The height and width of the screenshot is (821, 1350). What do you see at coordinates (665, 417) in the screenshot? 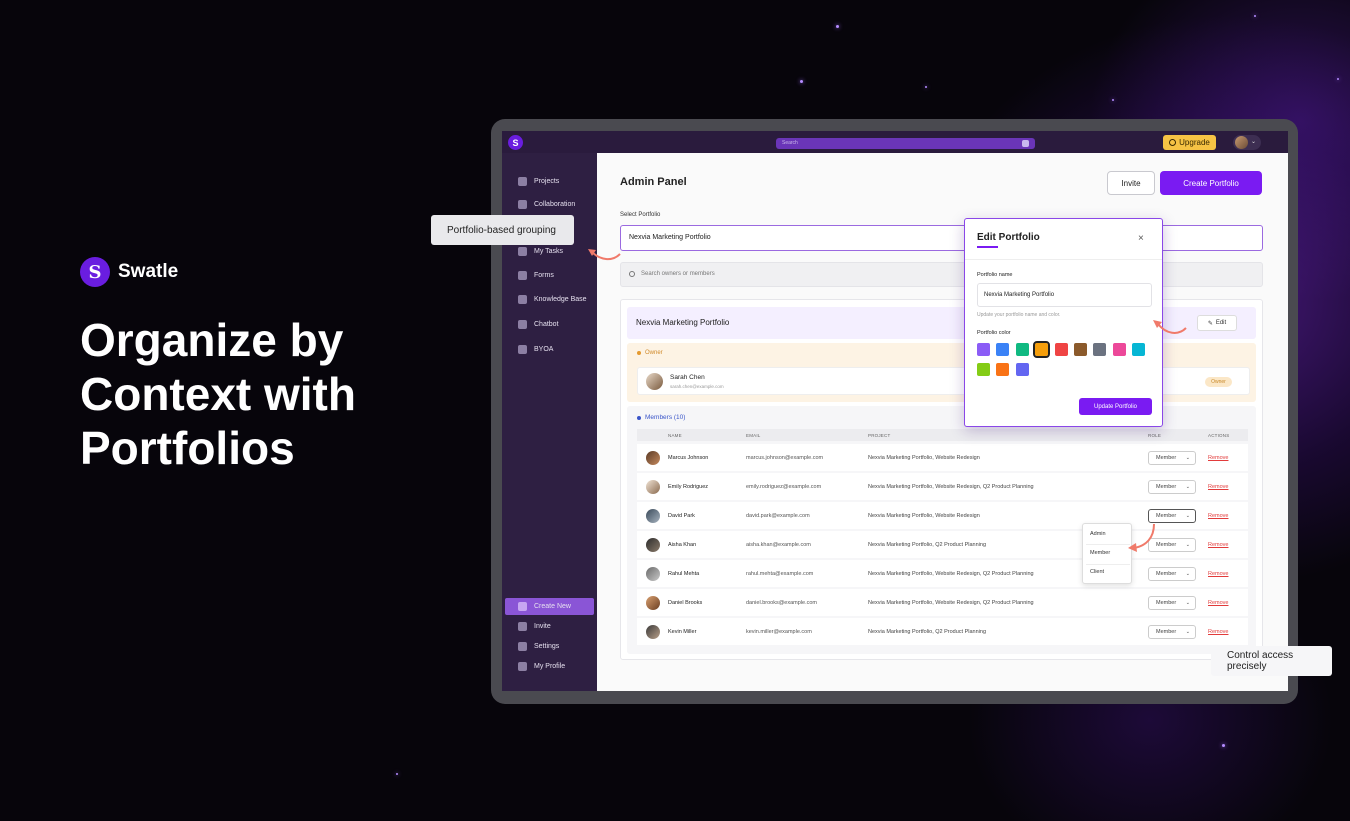
I see `members-label-text: Members (10)` at bounding box center [665, 417].